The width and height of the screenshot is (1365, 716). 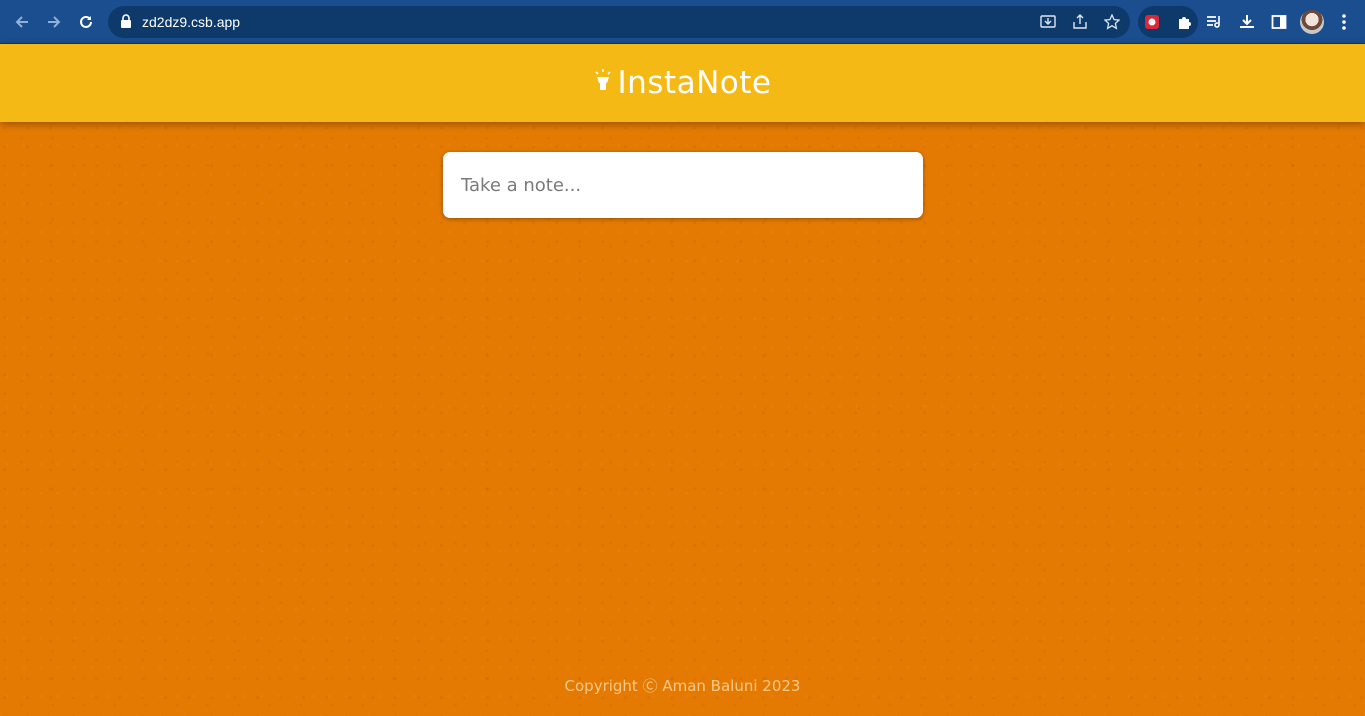 I want to click on browser-toolbar: zd2dz9.csb.app, so click(x=682, y=22).